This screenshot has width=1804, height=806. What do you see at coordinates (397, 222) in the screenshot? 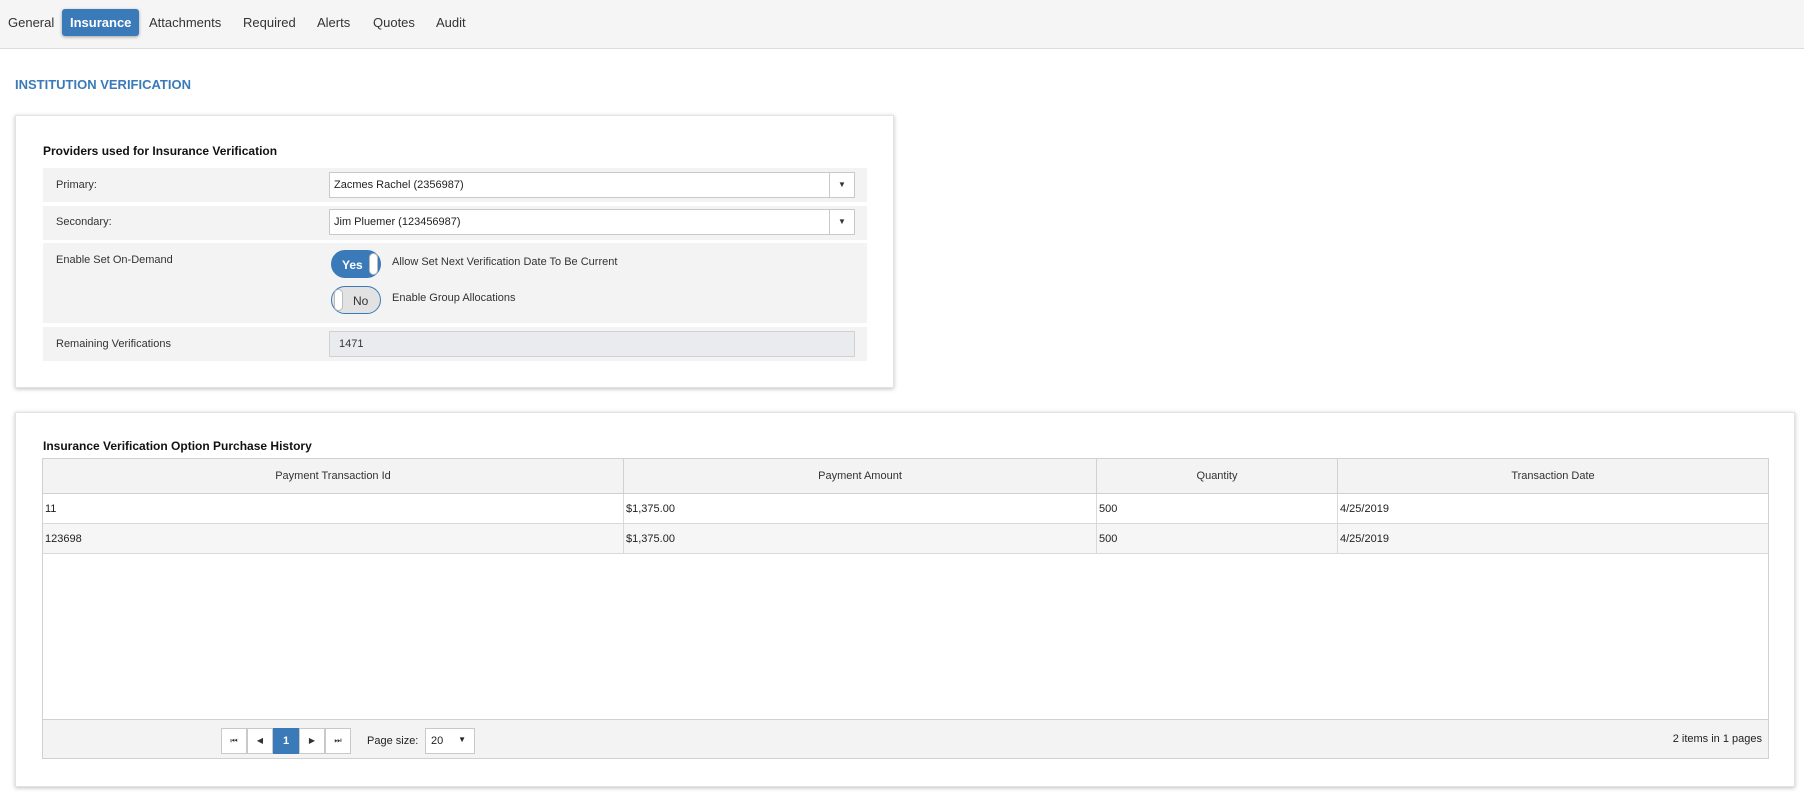
I see `secondary-value: Jim Pluemer (123456987)` at bounding box center [397, 222].